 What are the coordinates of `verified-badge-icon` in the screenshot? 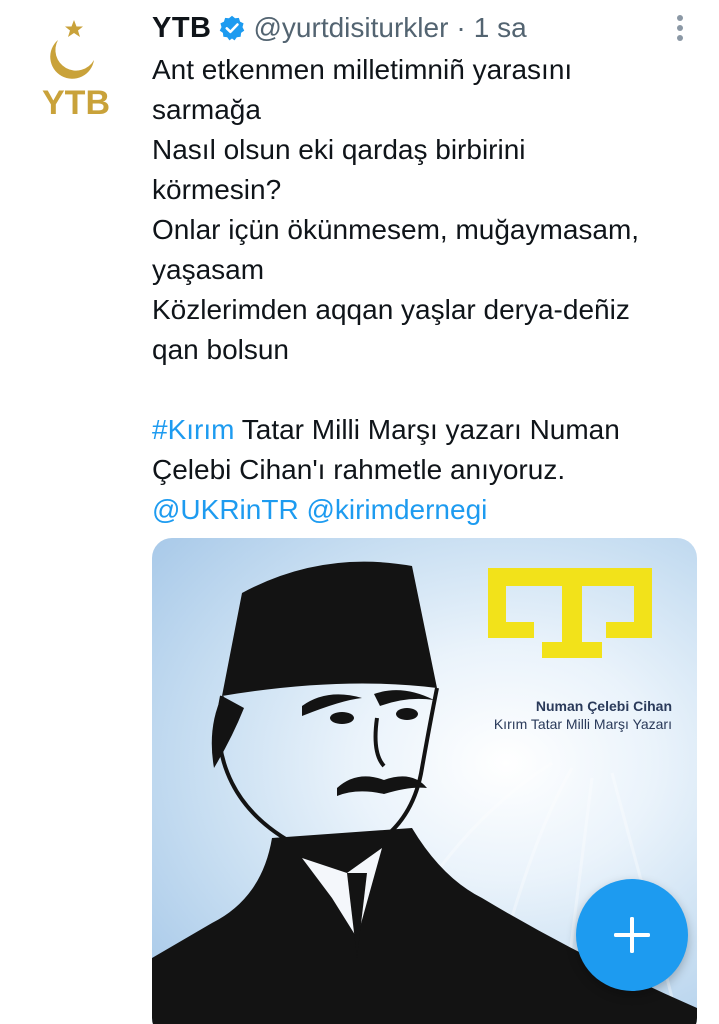 It's located at (231, 28).